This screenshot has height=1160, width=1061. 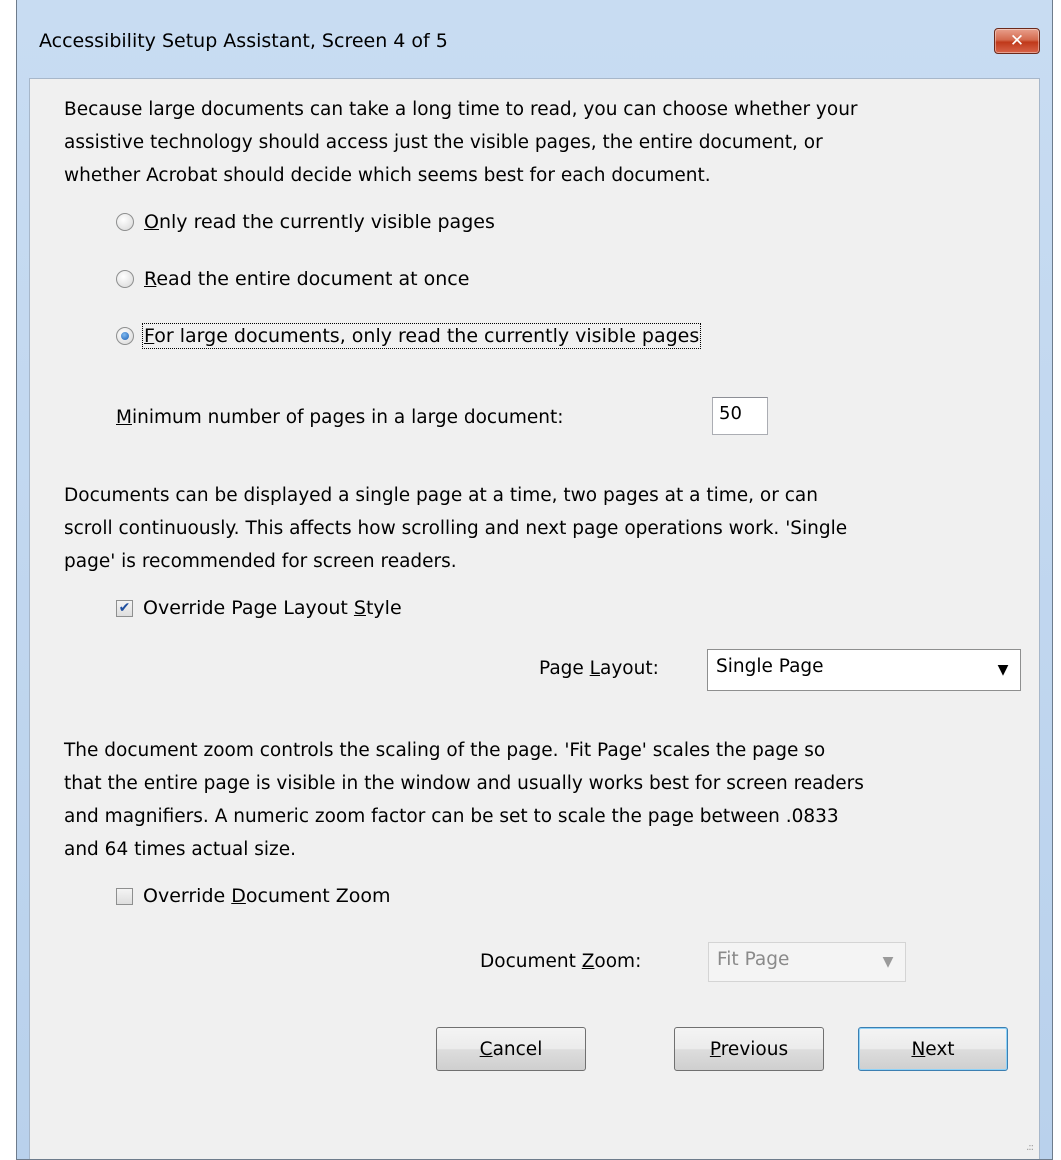 I want to click on radio-label: Only read the currently visible pages, so click(x=319, y=222).